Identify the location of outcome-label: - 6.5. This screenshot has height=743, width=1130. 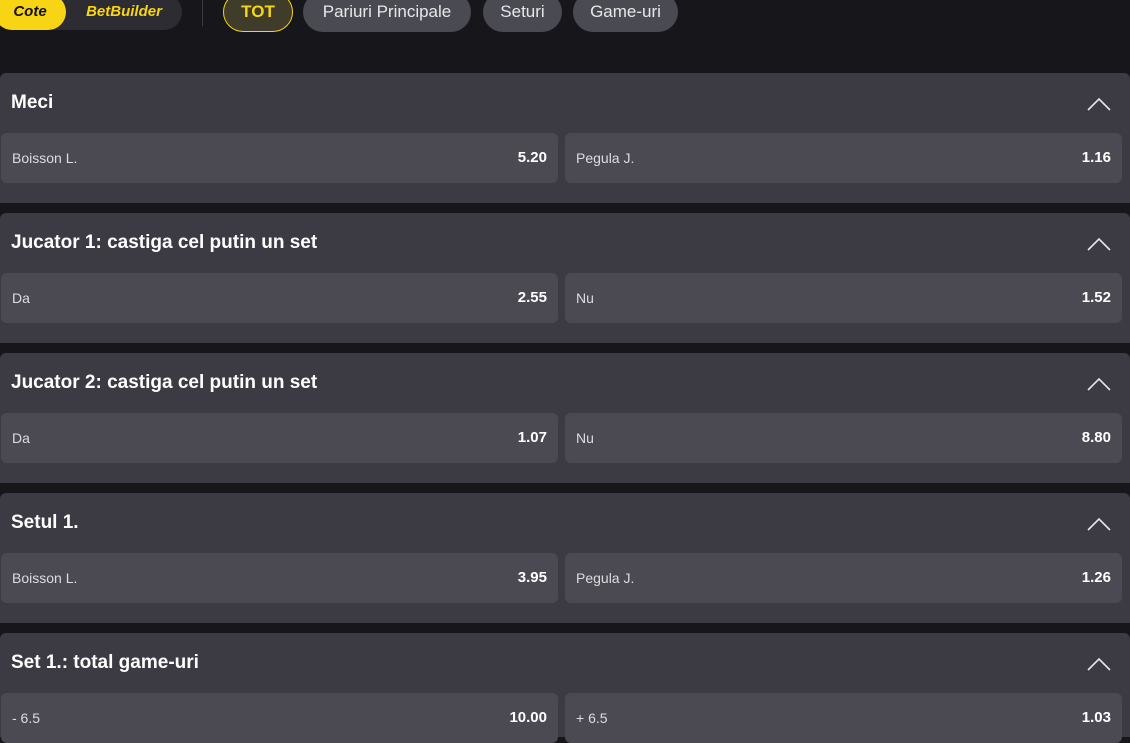
(26, 718).